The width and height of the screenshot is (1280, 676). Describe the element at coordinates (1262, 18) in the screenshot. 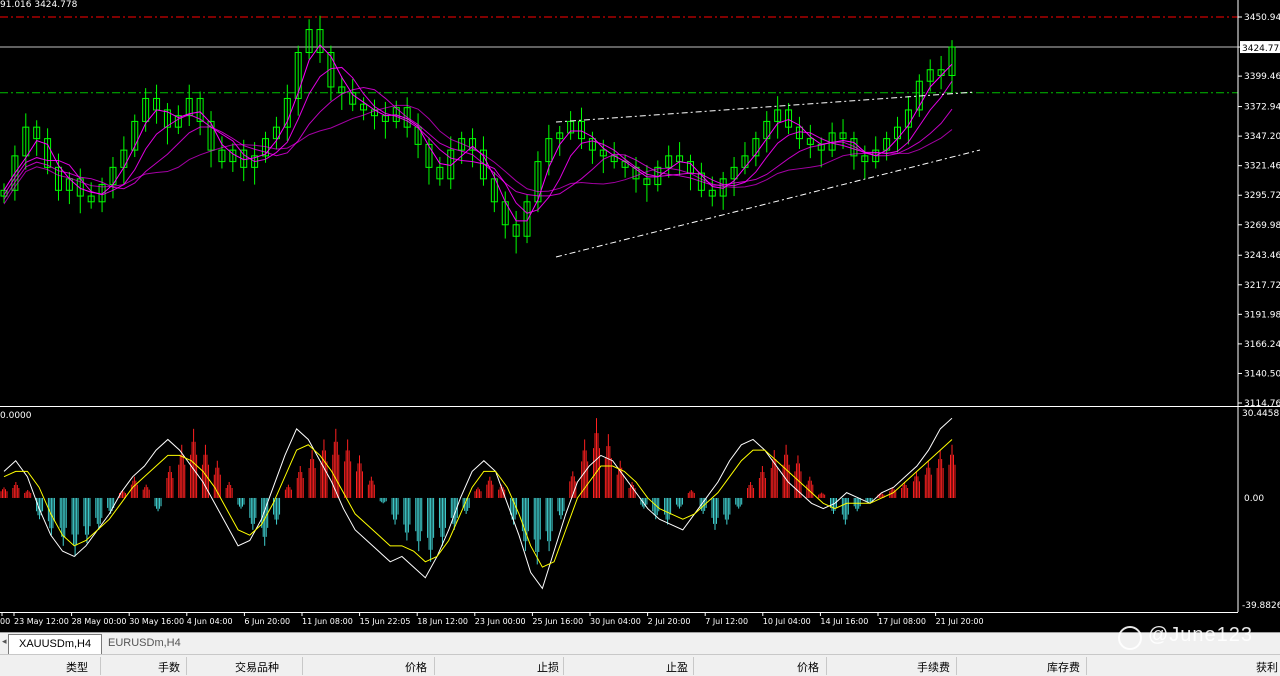

I see `price-tick-label: 3450.940` at that location.